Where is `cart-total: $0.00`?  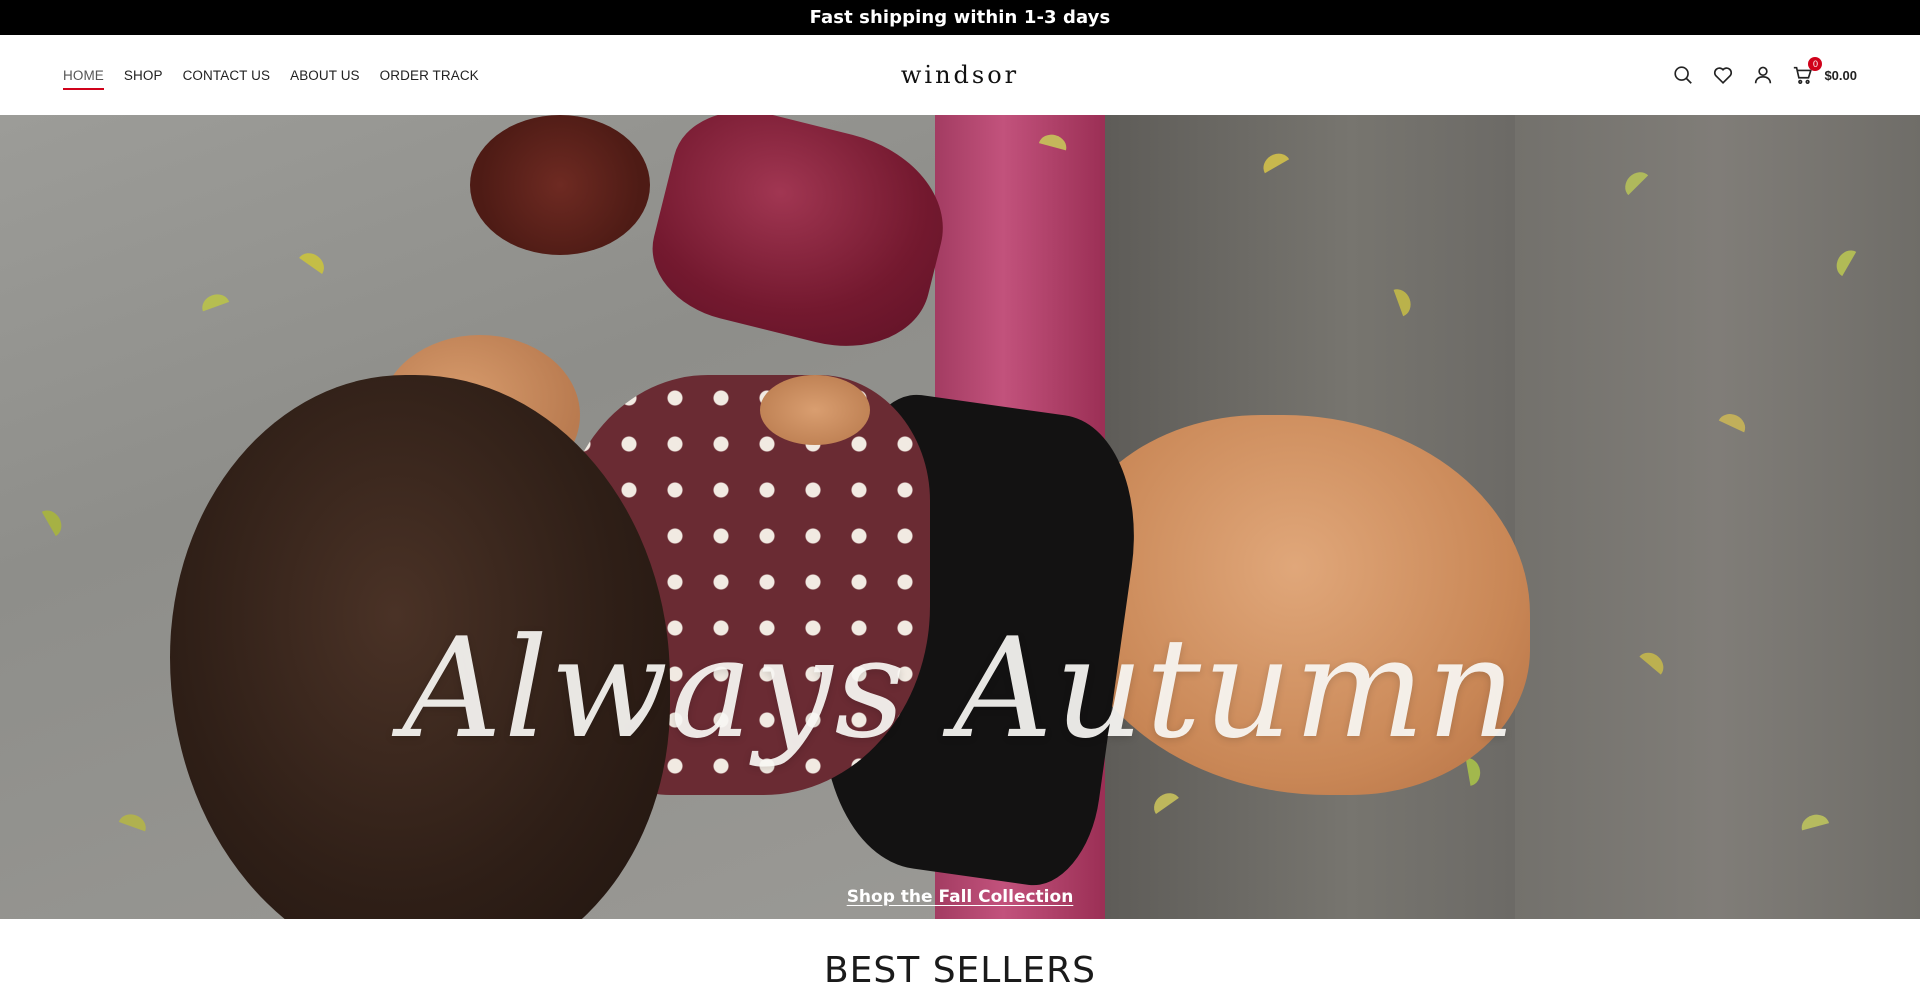
cart-total: $0.00 is located at coordinates (1840, 75).